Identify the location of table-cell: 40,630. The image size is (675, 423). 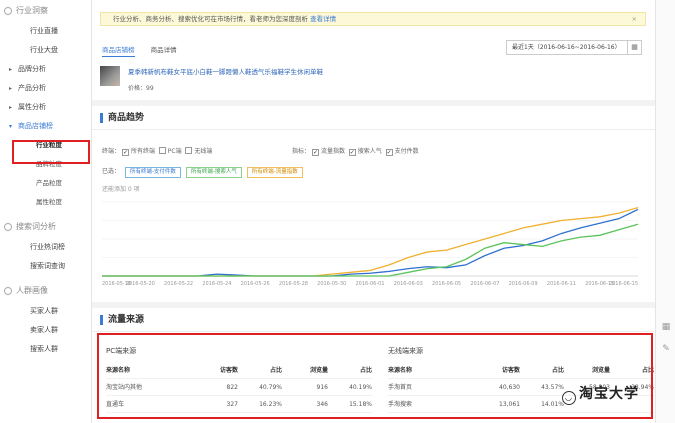
(509, 387).